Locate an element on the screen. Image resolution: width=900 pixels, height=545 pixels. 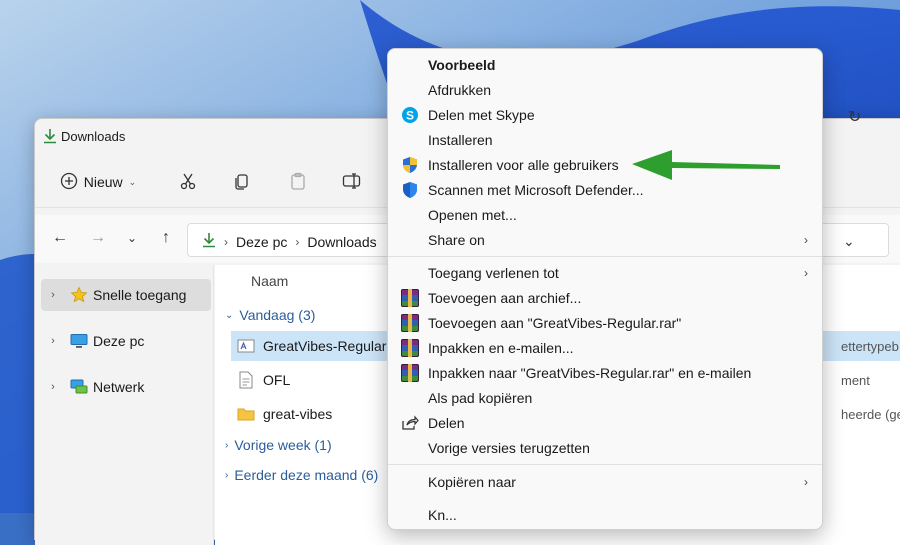
nav-item-label: Snelle toegang is located at coordinates (140, 295).